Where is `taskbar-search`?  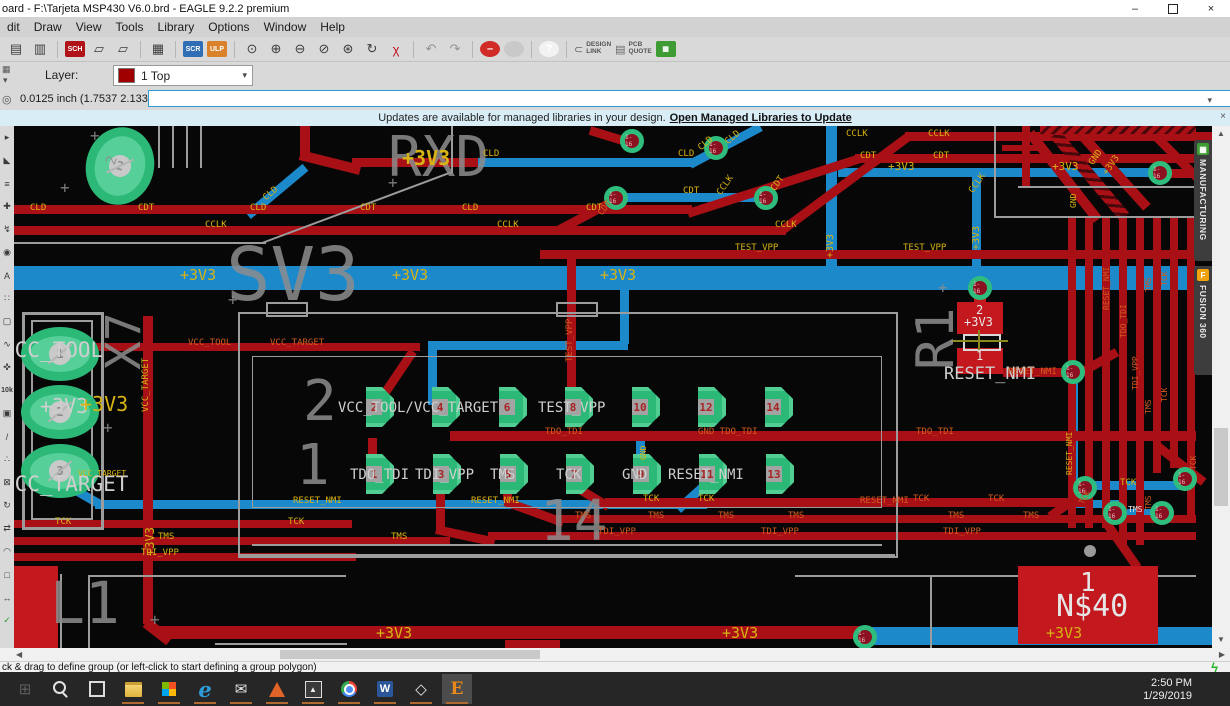 taskbar-search is located at coordinates (61, 689).